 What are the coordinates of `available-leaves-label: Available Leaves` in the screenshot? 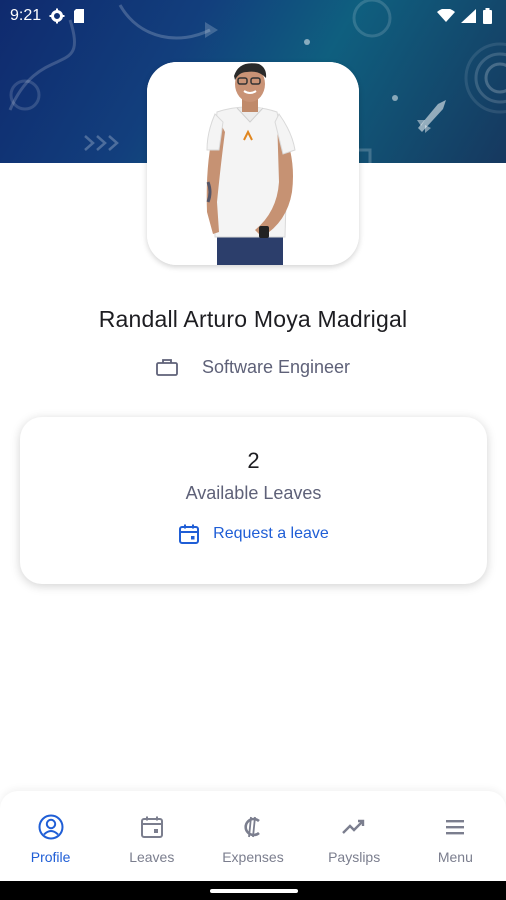 It's located at (253, 493).